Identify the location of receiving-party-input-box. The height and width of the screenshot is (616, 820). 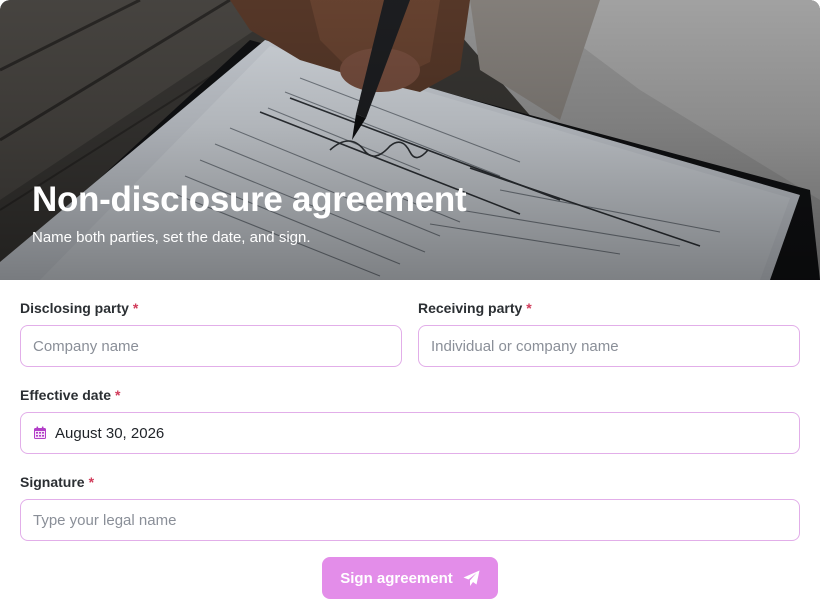
(609, 346).